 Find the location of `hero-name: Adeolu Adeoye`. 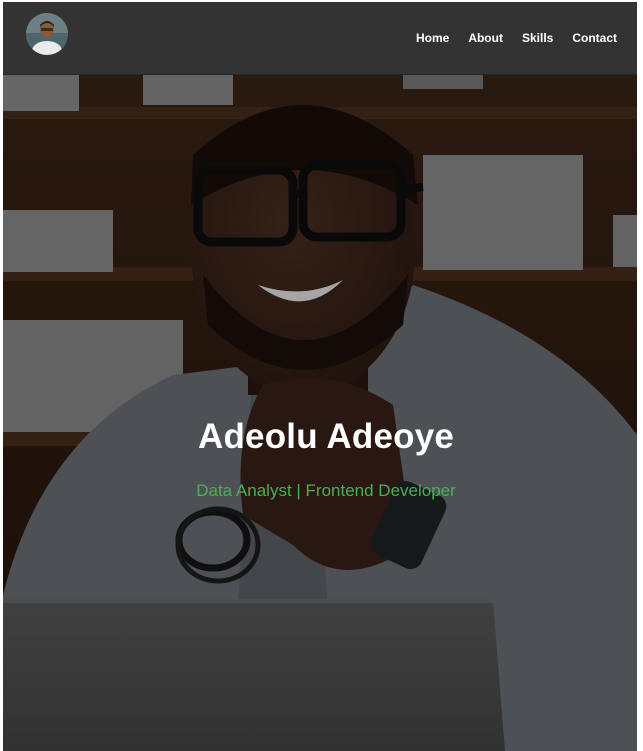

hero-name: Adeolu Adeoye is located at coordinates (326, 436).